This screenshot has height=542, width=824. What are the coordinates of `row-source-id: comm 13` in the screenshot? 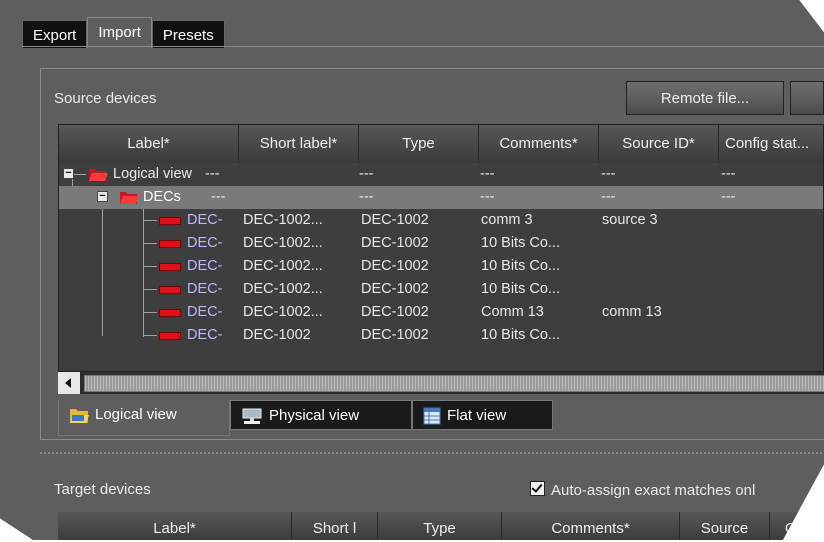 It's located at (632, 312).